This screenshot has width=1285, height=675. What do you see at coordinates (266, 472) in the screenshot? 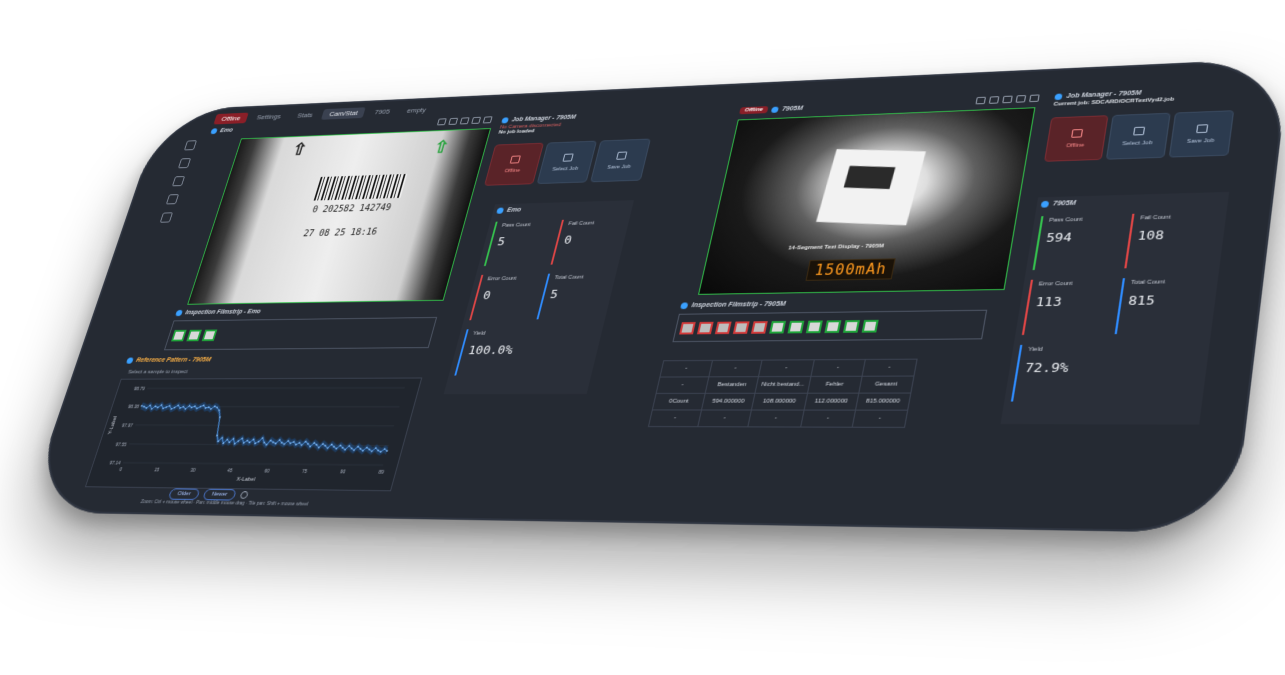
I see `x-tick-label: 60` at bounding box center [266, 472].